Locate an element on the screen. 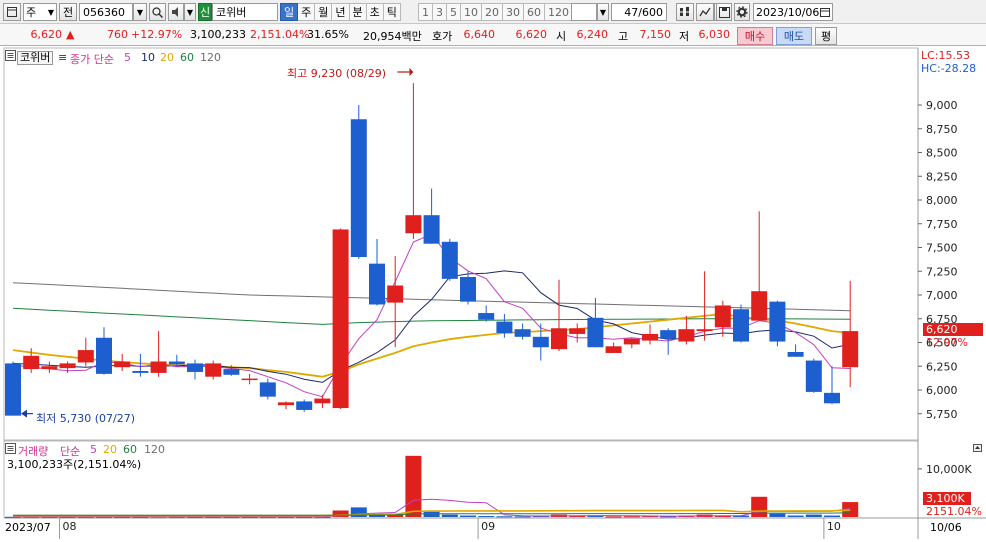 This screenshot has height=542, width=986. interval-tab-0: 1 is located at coordinates (425, 12).